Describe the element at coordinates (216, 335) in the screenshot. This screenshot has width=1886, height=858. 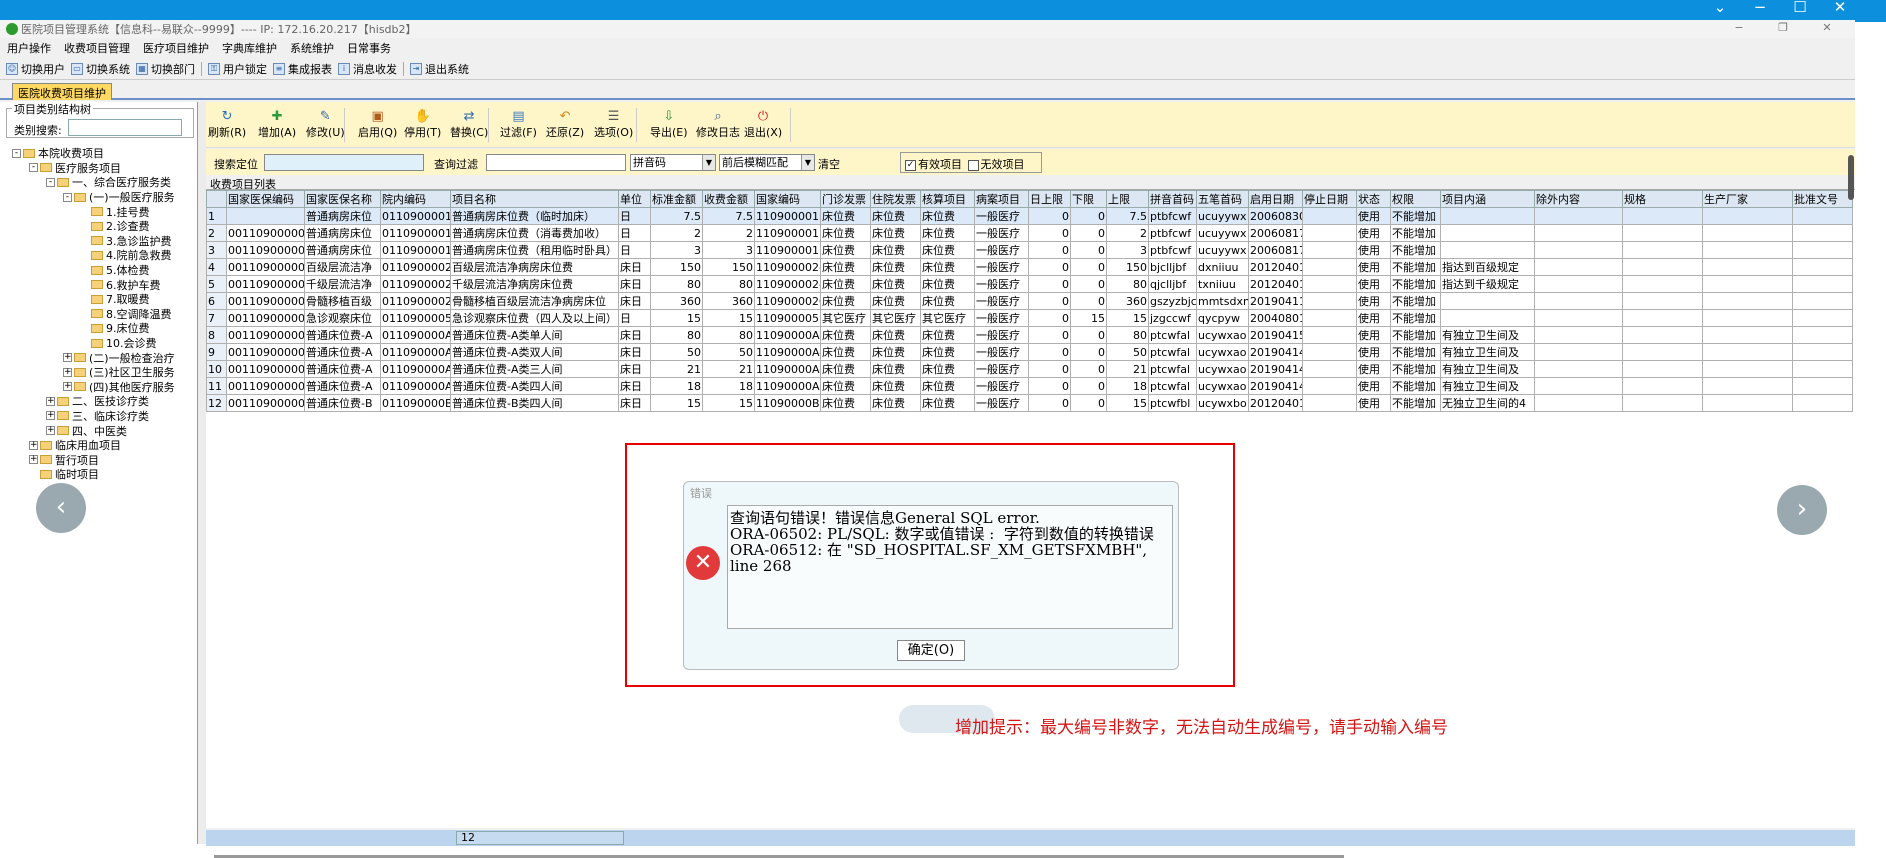
I see `row-number: 8` at that location.